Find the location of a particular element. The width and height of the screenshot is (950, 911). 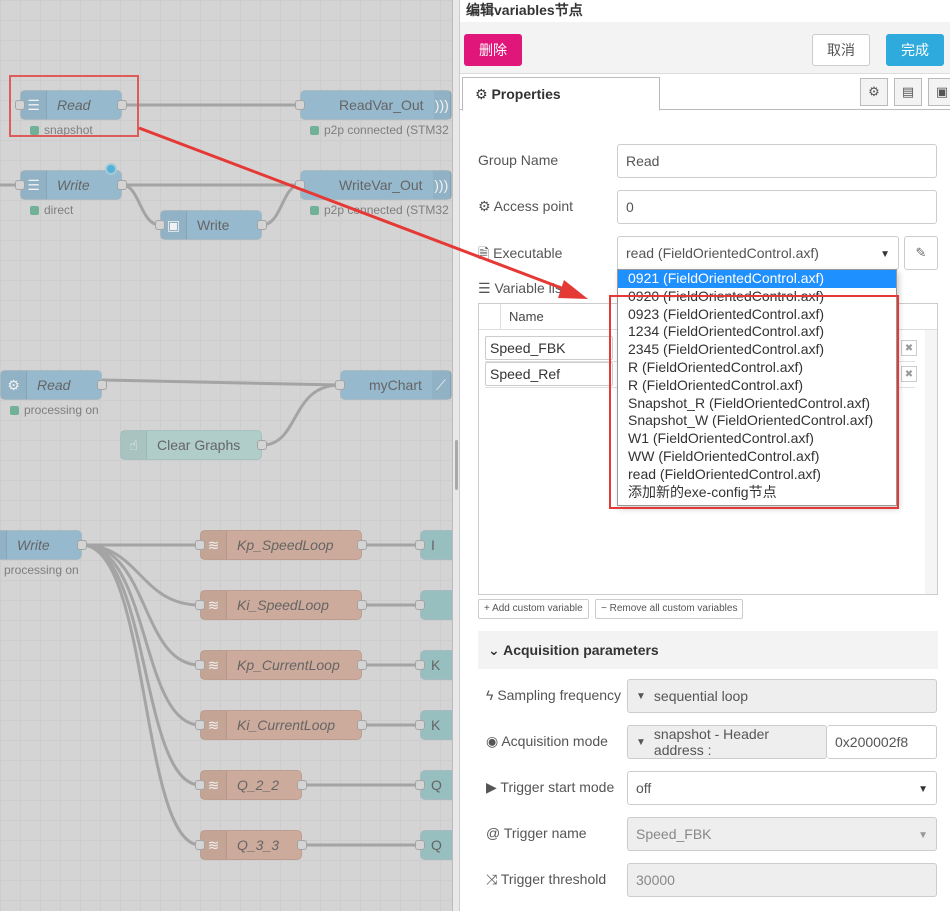

access-point-label: ⚙ Access point is located at coordinates (526, 206).